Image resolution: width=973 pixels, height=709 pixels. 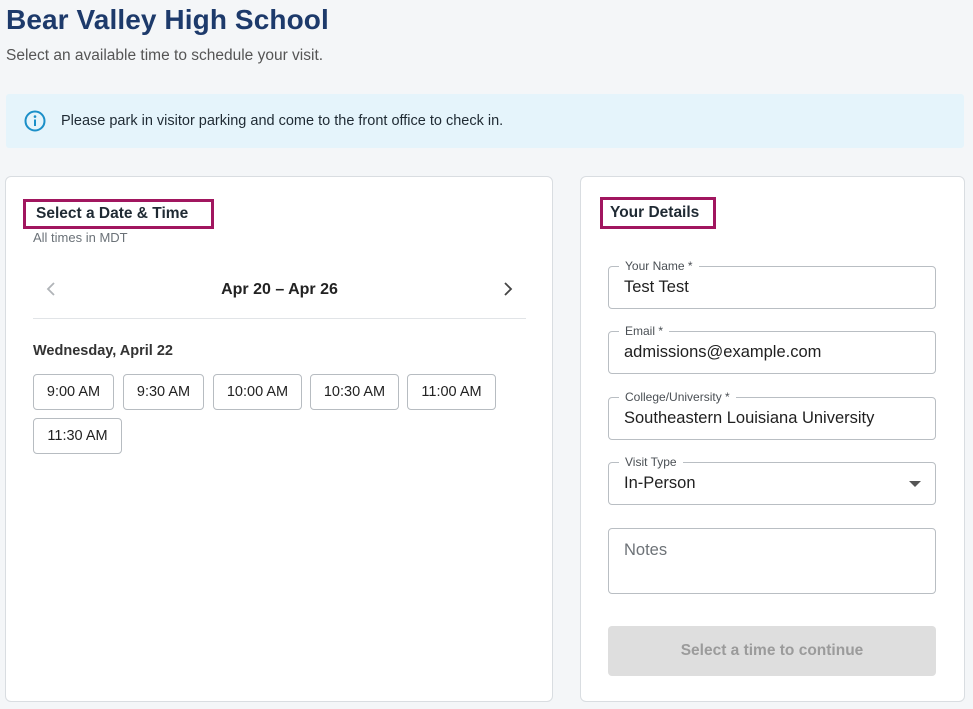 What do you see at coordinates (656, 287) in the screenshot?
I see `name-field-value: Test Test` at bounding box center [656, 287].